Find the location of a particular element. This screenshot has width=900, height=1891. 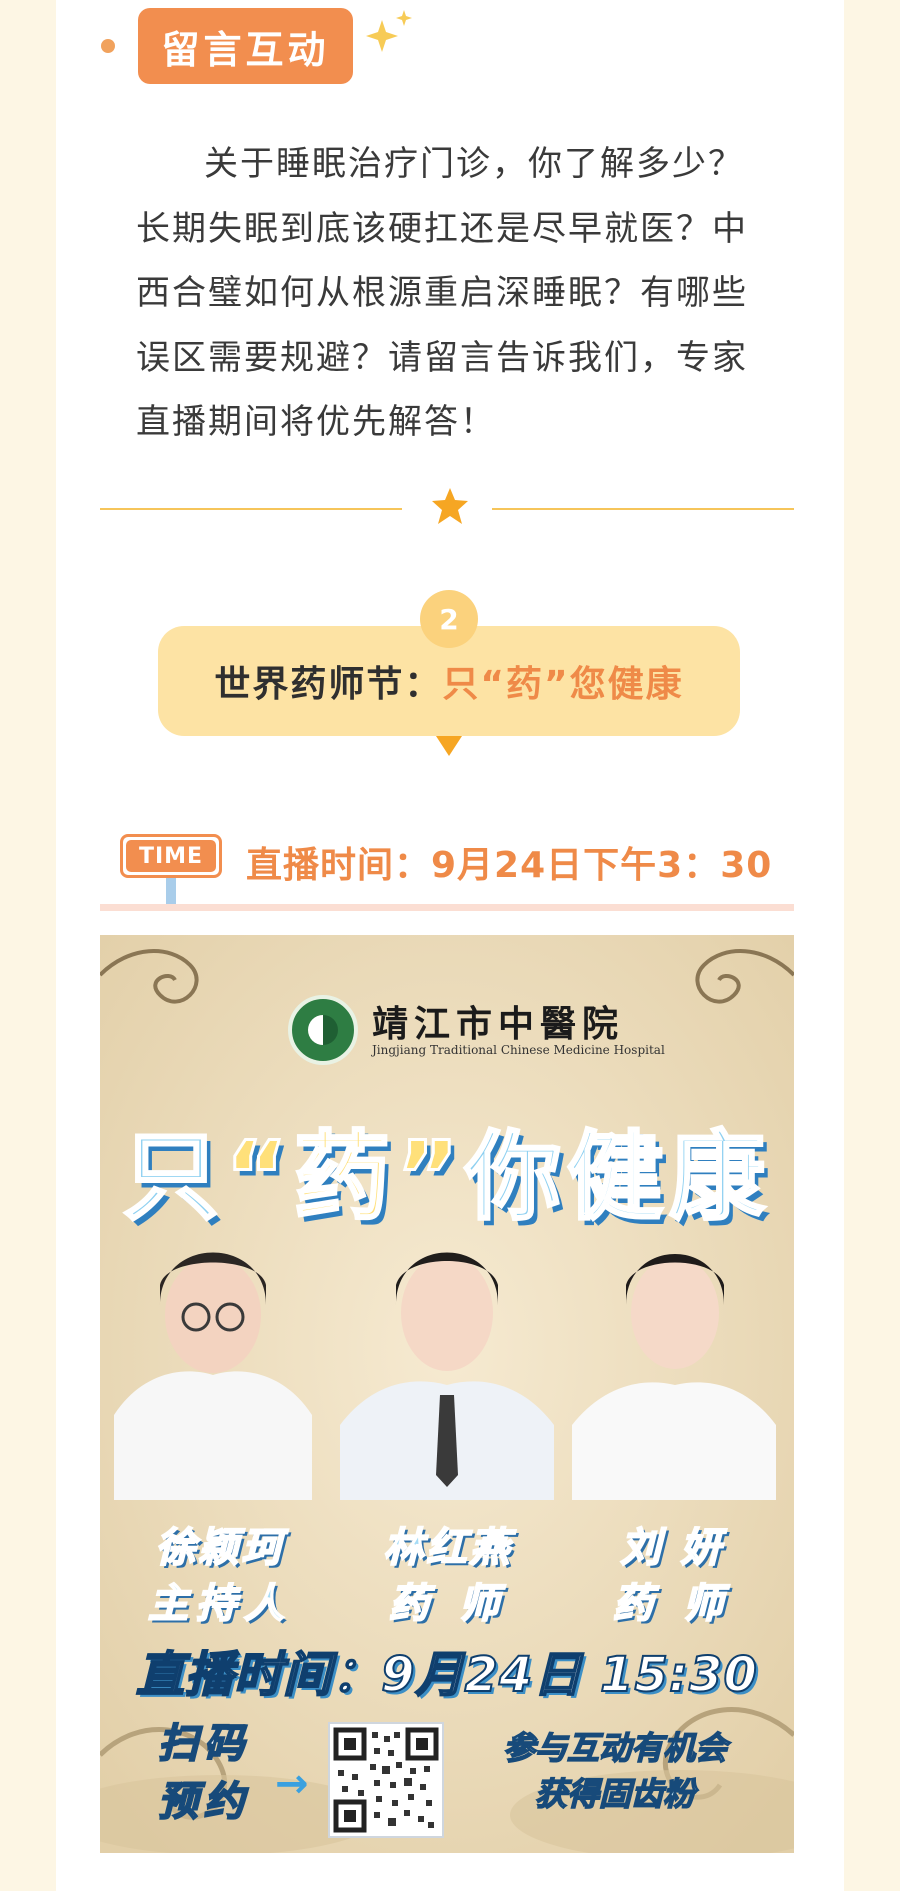

person-name: 刘 妍 is located at coordinates (672, 1548).